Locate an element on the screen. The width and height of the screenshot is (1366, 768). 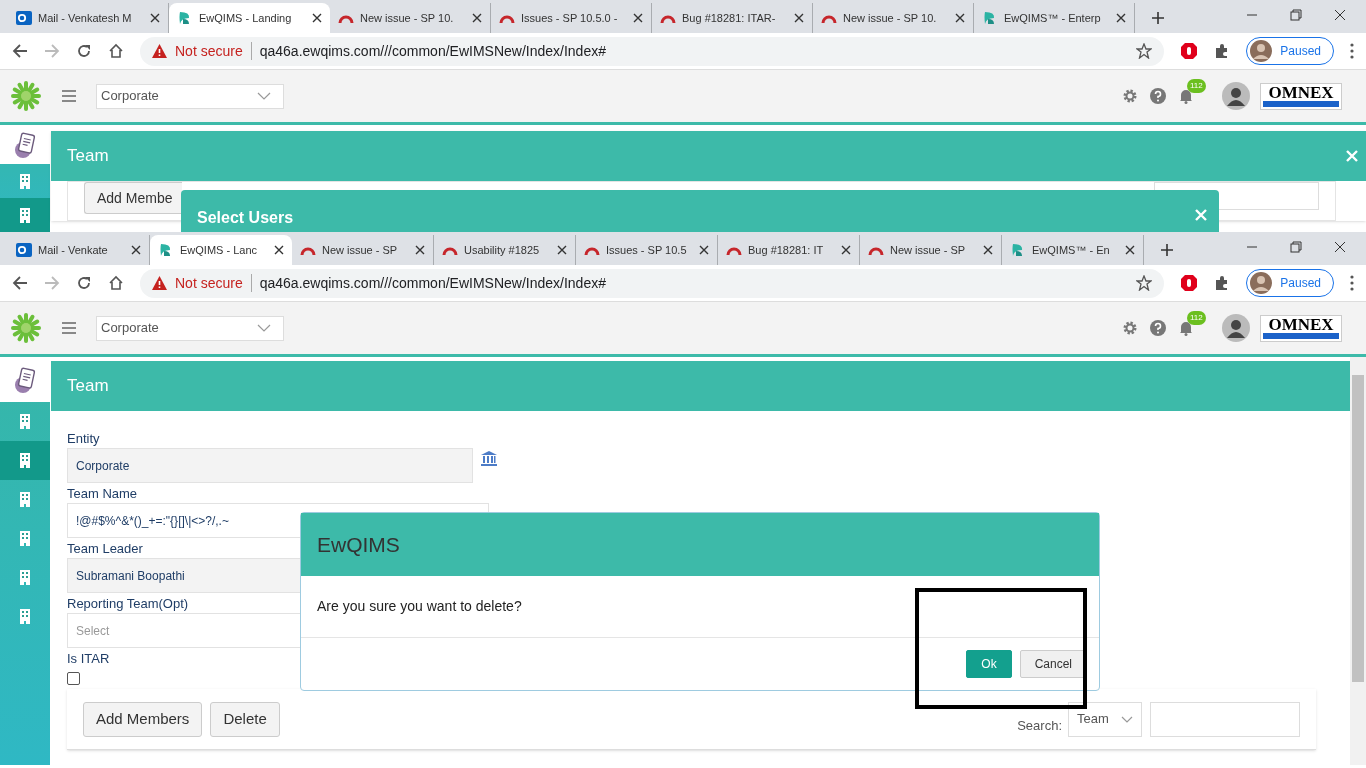
scrollbar is located at coordinates (1358, 561).